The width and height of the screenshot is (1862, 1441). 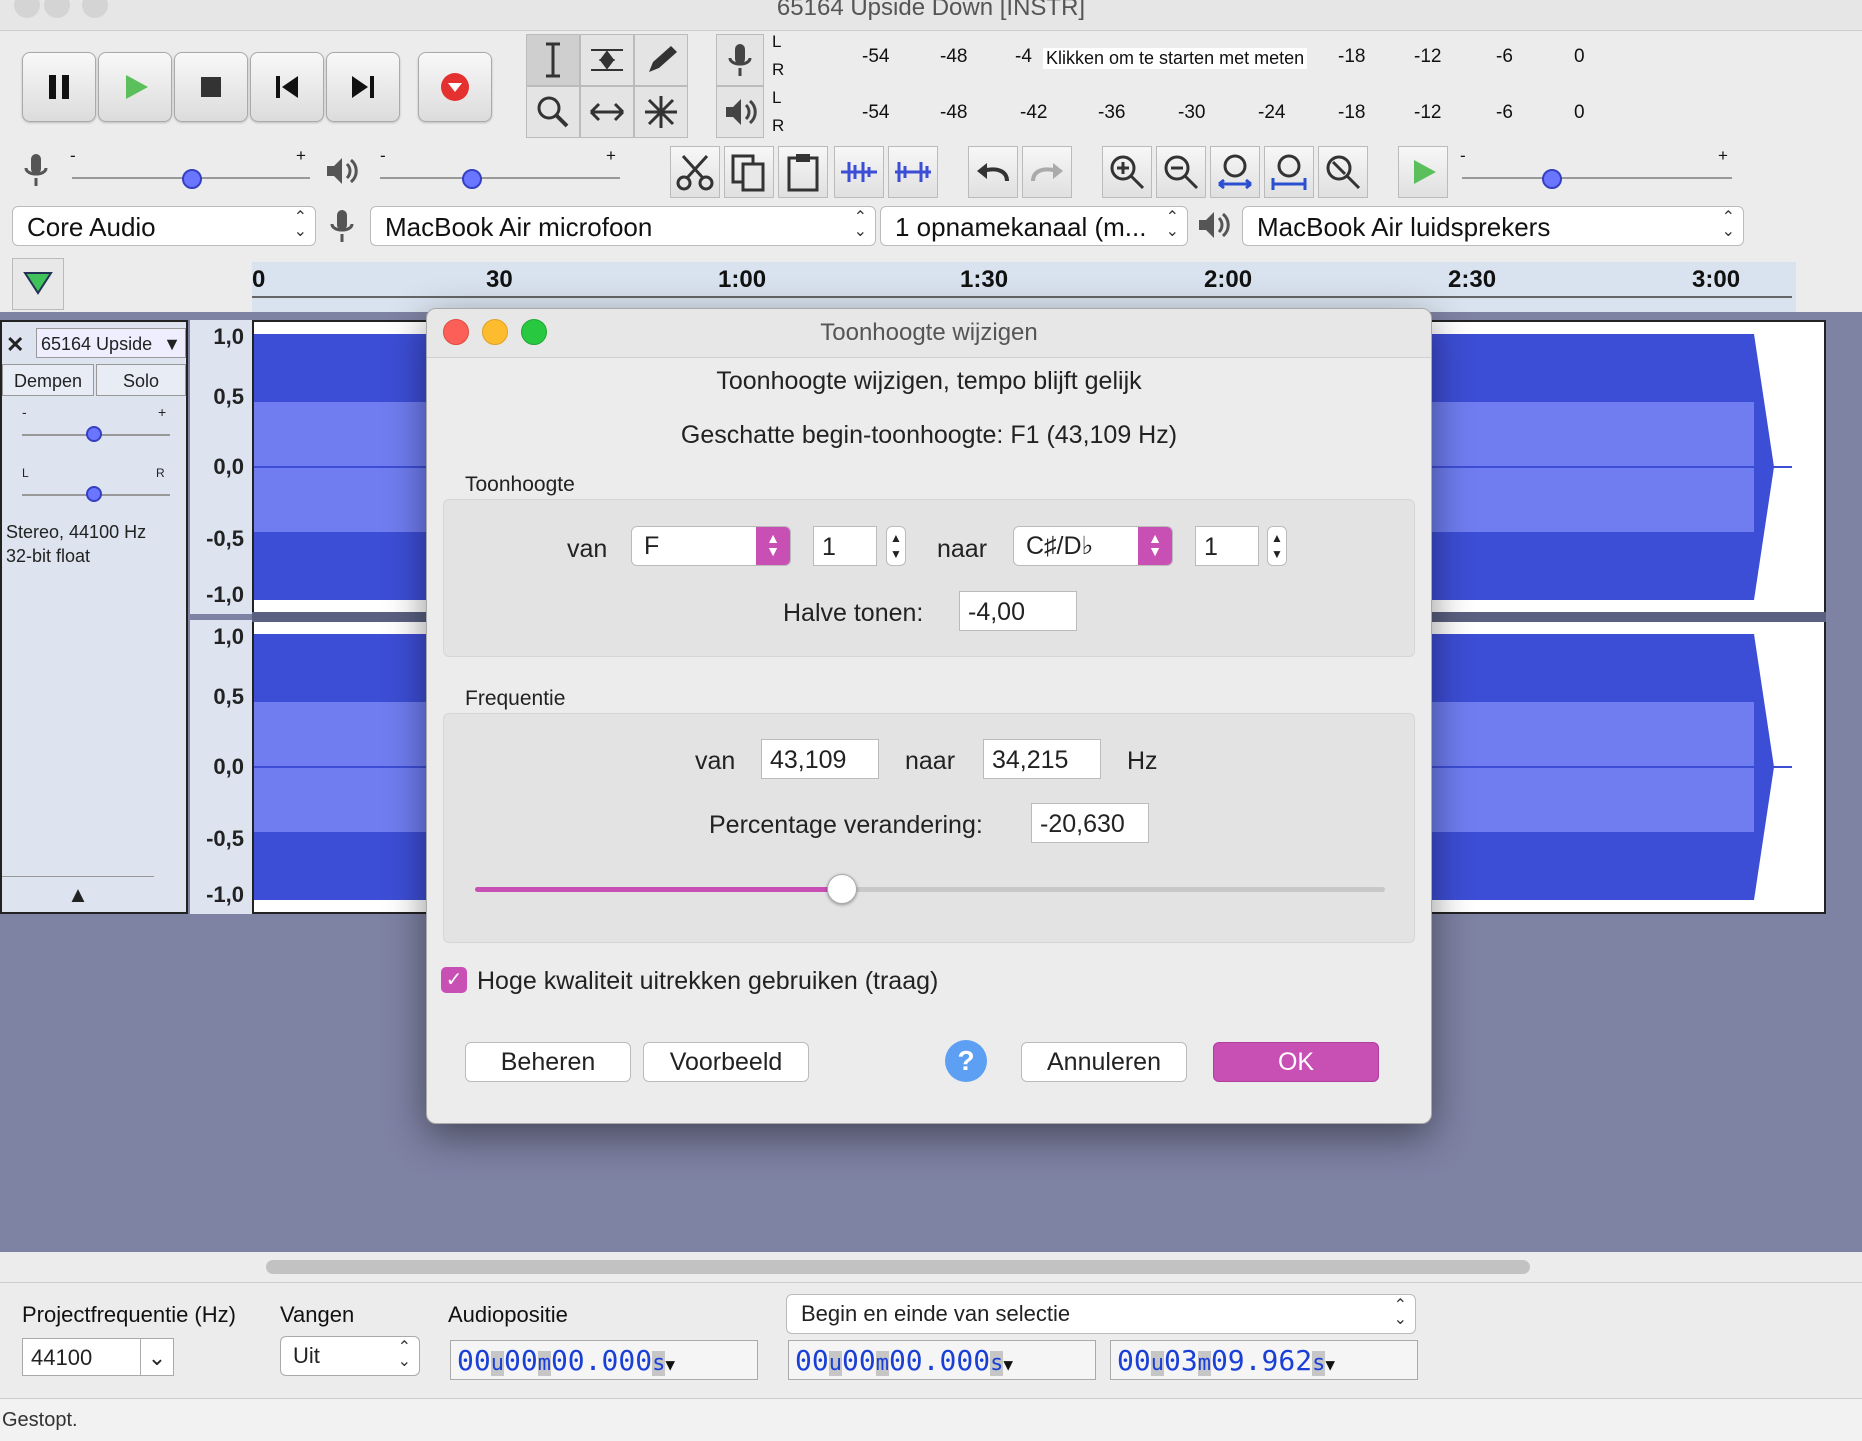 What do you see at coordinates (135, 87) in the screenshot?
I see `play-button` at bounding box center [135, 87].